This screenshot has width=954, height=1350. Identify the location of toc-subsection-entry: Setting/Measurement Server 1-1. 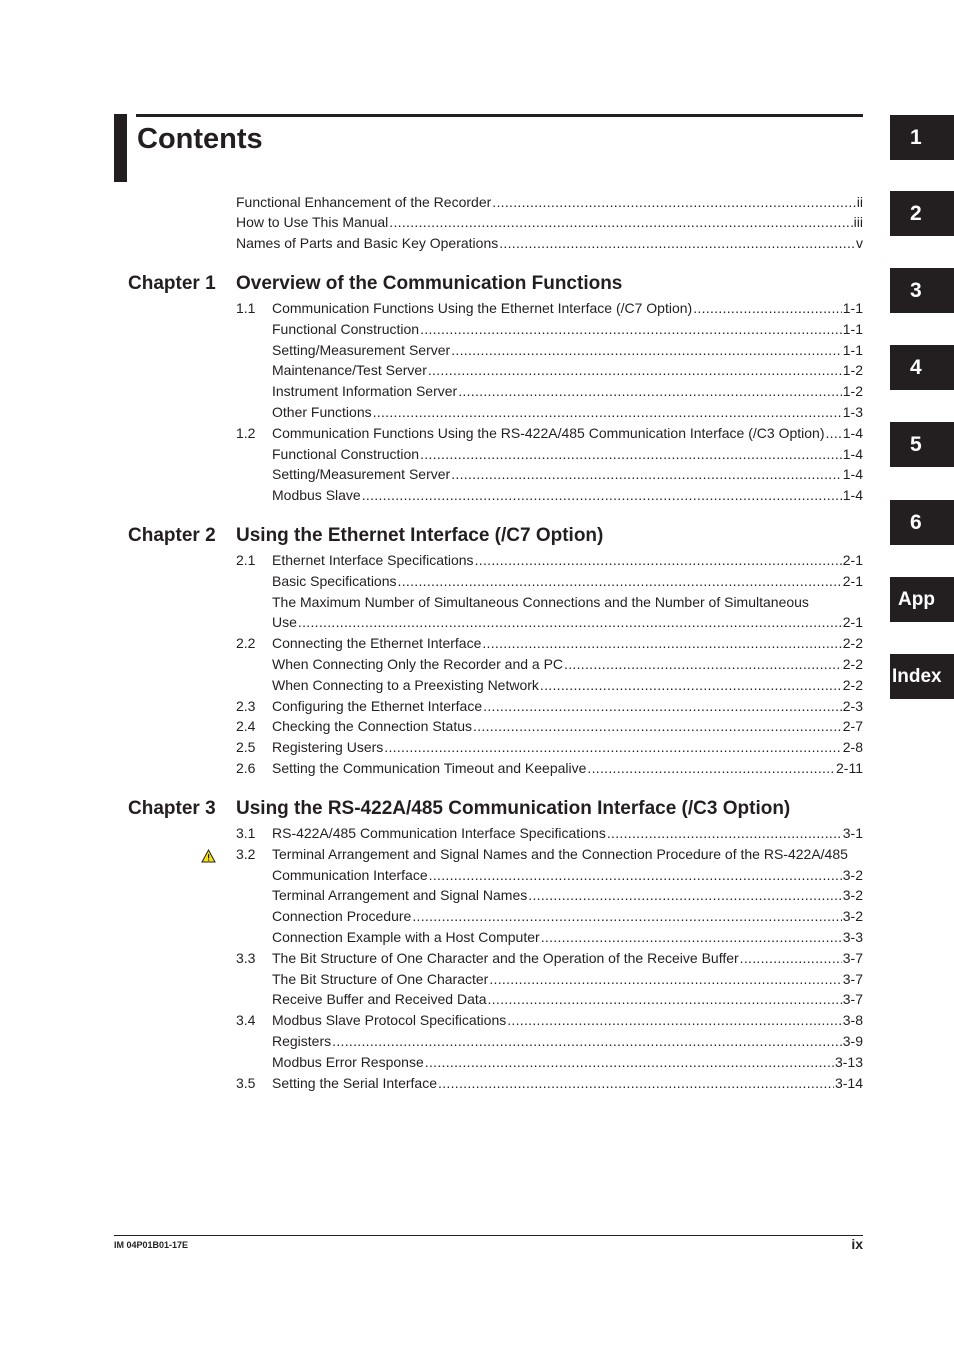
(567, 350).